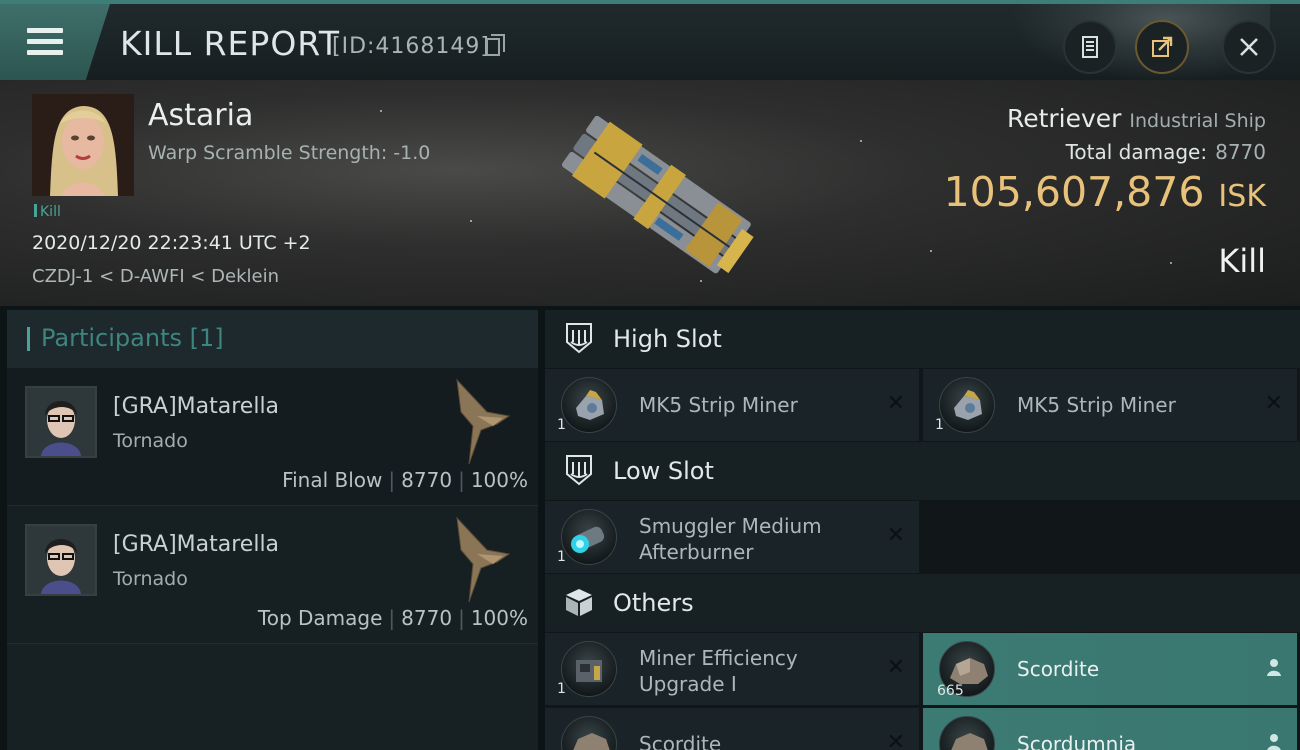 This screenshot has width=1300, height=750. What do you see at coordinates (320, 618) in the screenshot?
I see `participant-role: Top Damage` at bounding box center [320, 618].